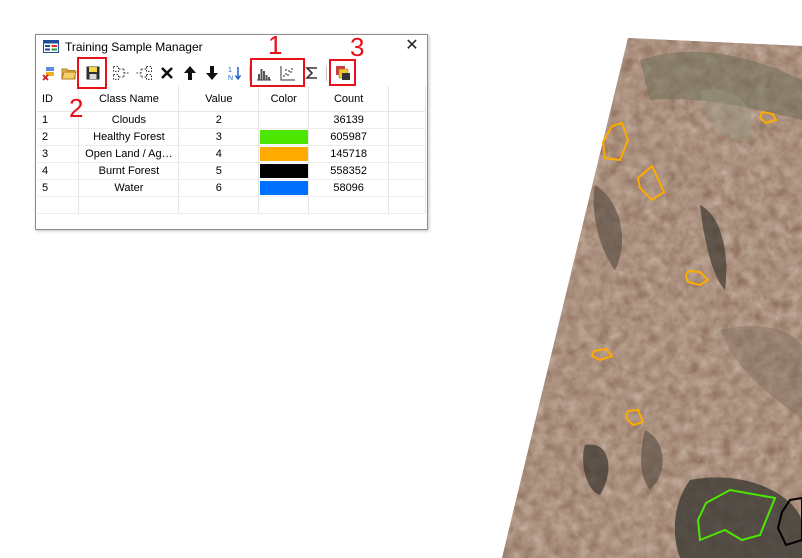 The width and height of the screenshot is (802, 558). I want to click on window-title: Training Sample Manager, so click(134, 47).